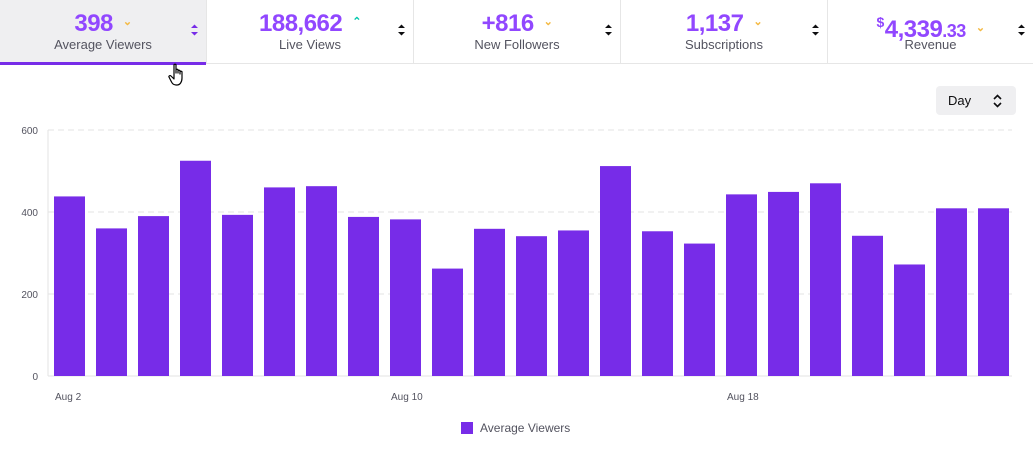 This screenshot has height=463, width=1033. Describe the element at coordinates (930, 32) in the screenshot. I see `tab-revenue: $4,339.33 ⌄ Revenue` at that location.